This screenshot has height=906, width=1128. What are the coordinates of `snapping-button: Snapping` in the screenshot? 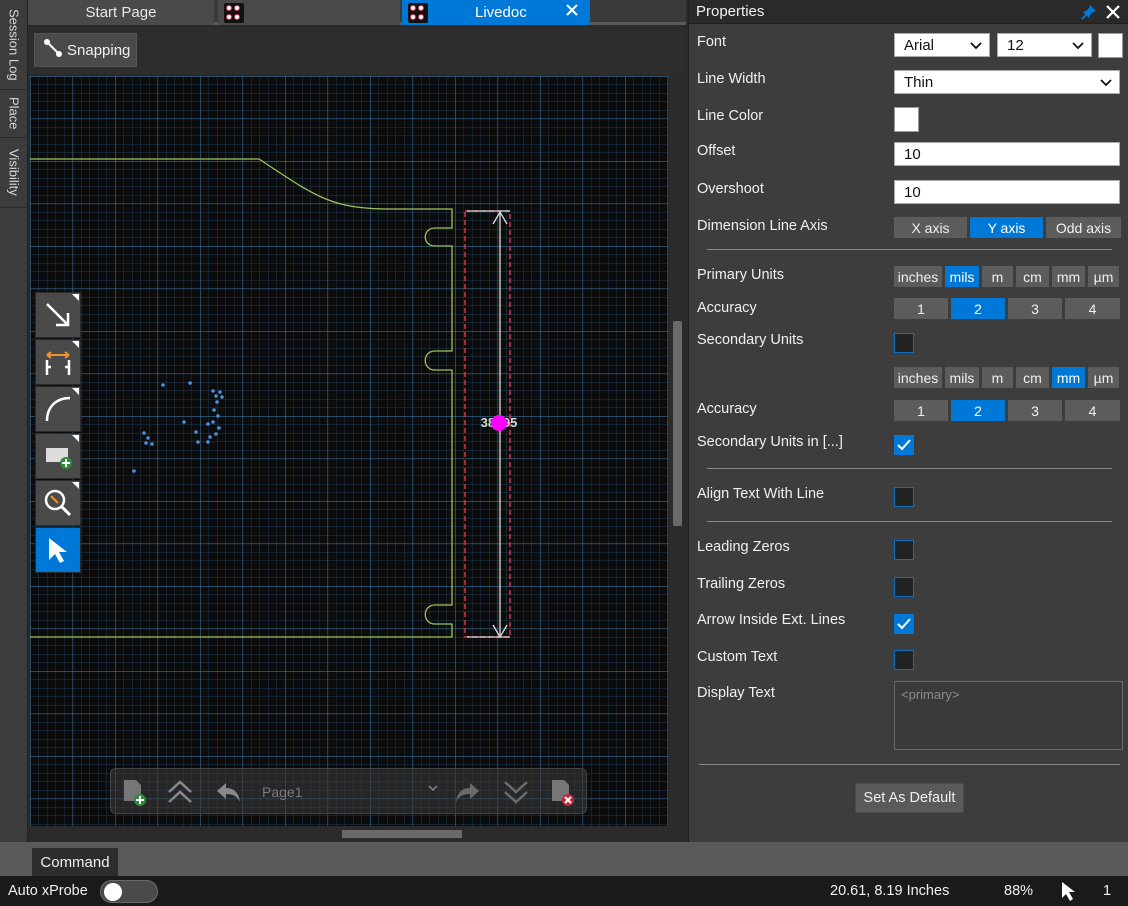 It's located at (85, 50).